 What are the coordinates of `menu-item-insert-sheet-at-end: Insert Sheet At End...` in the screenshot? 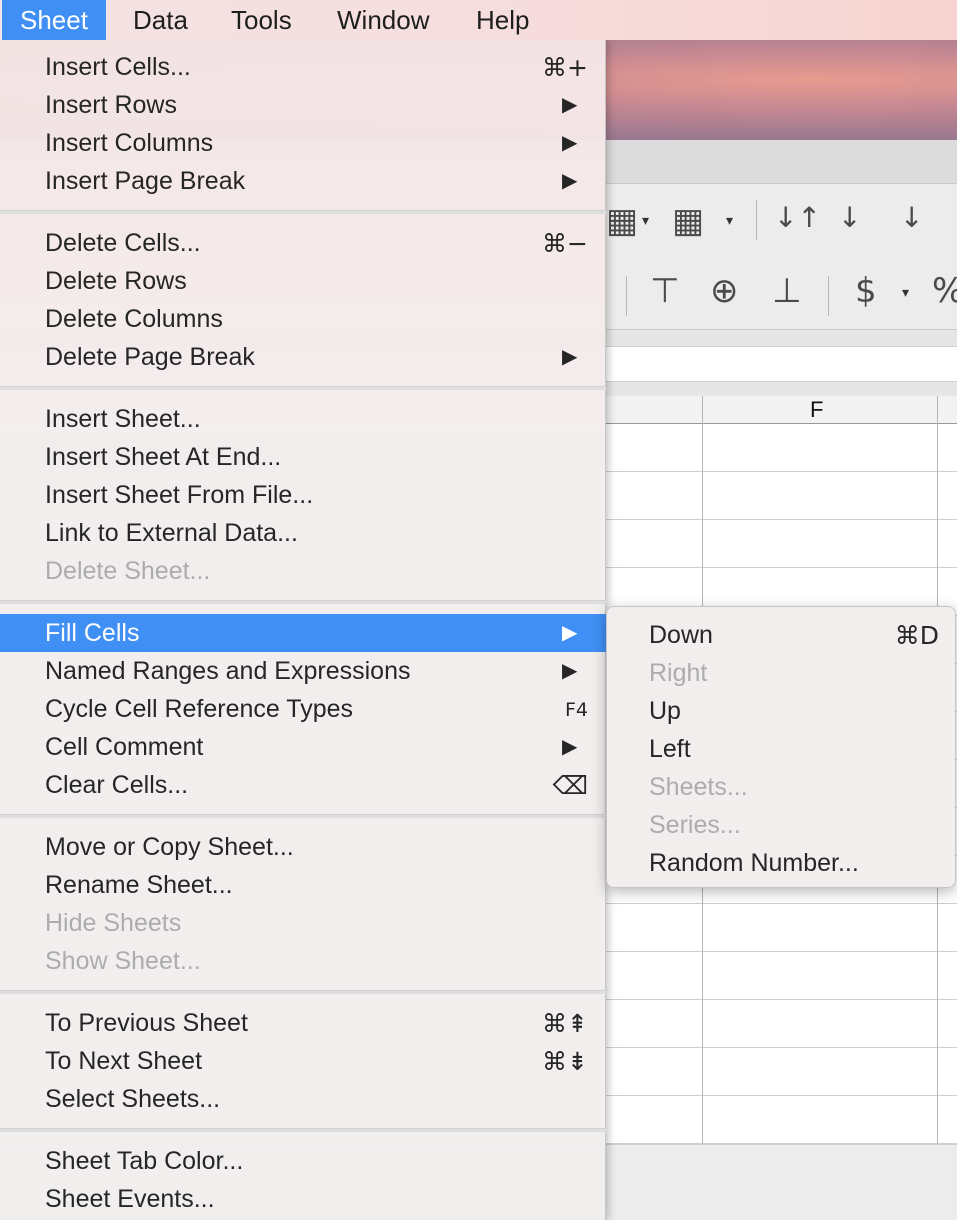 It's located at (303, 457).